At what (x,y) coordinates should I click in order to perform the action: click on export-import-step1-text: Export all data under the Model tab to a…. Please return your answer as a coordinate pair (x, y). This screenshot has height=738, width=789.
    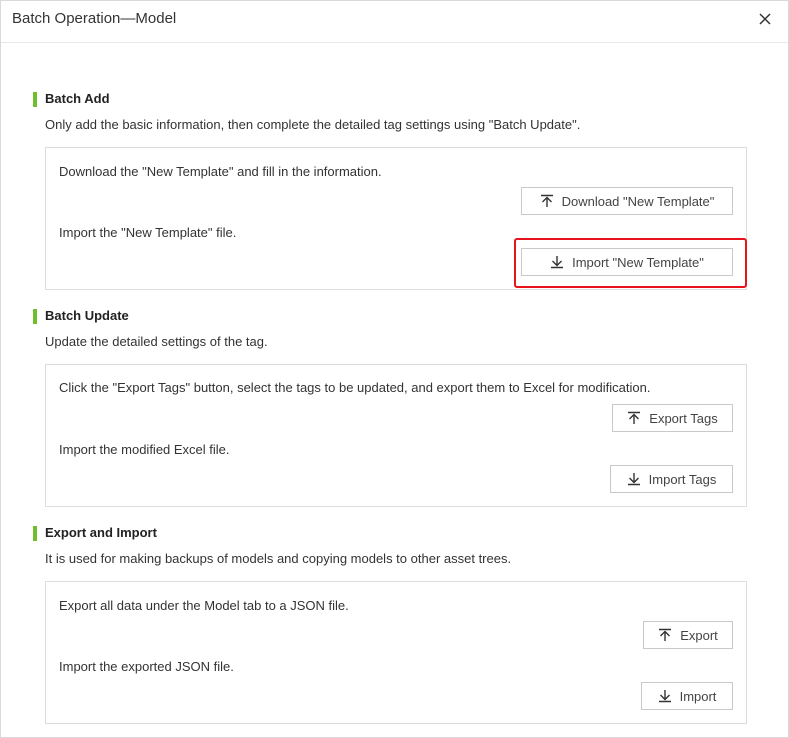
    Looking at the image, I should click on (204, 605).